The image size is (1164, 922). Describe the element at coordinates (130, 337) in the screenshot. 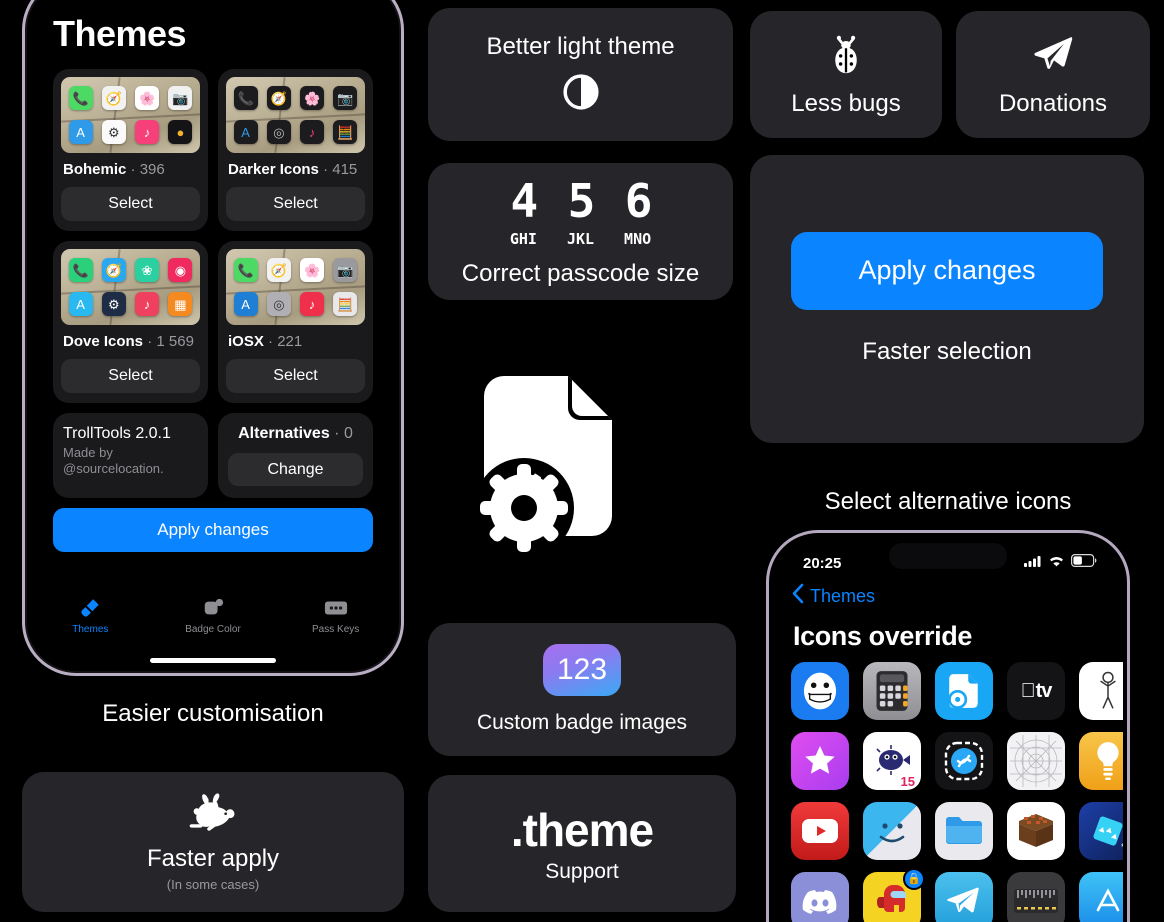

I see `theme-name-row: Dove Icons · 1 569` at that location.